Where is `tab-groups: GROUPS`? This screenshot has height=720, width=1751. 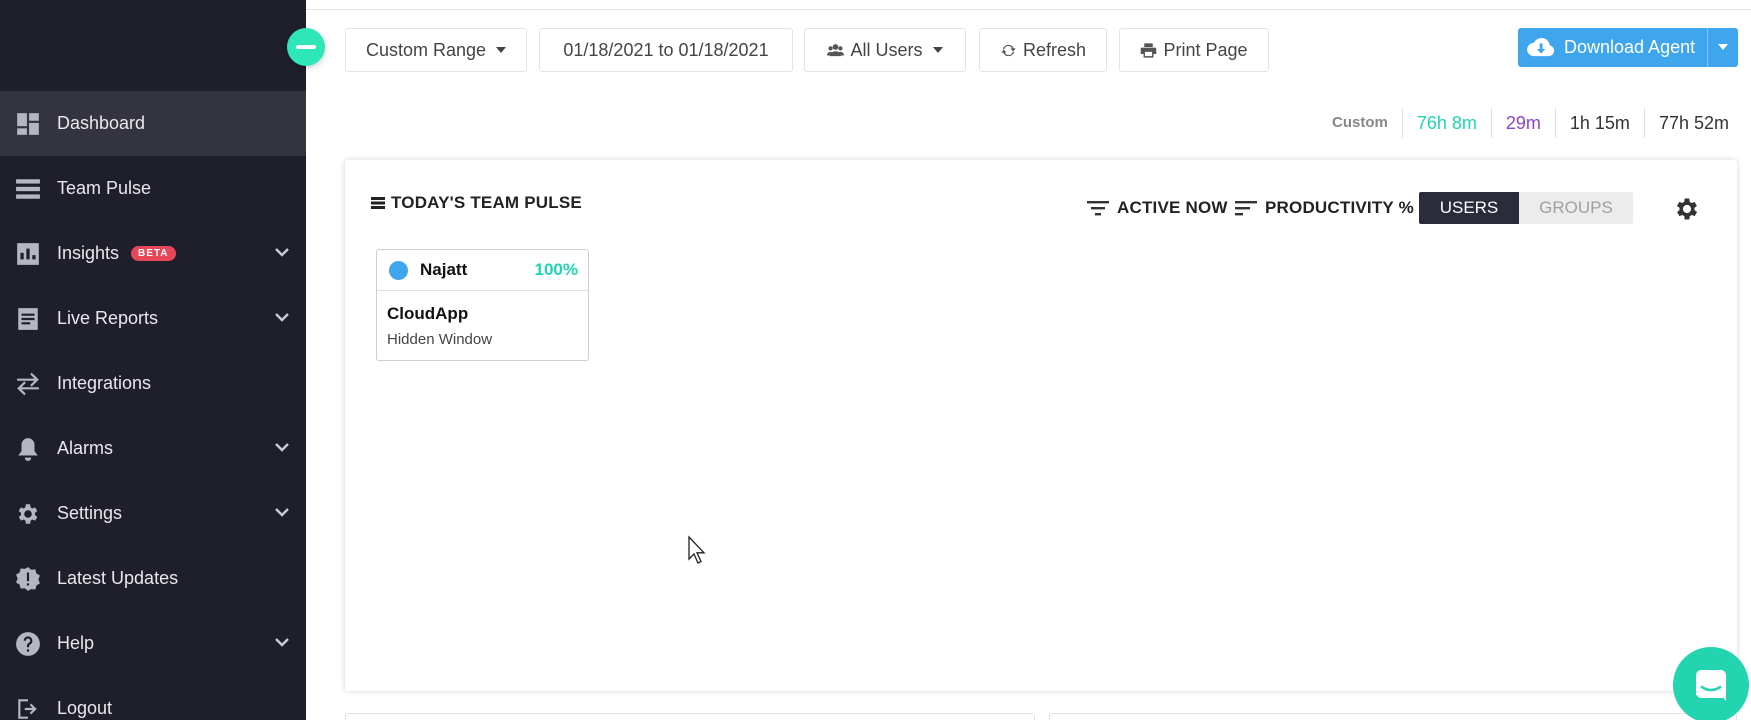
tab-groups: GROUPS is located at coordinates (1576, 208).